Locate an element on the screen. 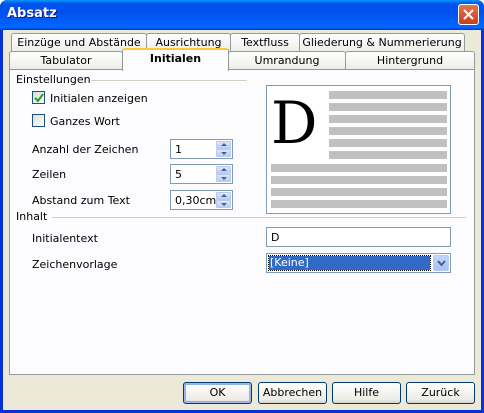 The height and width of the screenshot is (413, 484). show-initials-label: Initialen anzeigen is located at coordinates (99, 98).